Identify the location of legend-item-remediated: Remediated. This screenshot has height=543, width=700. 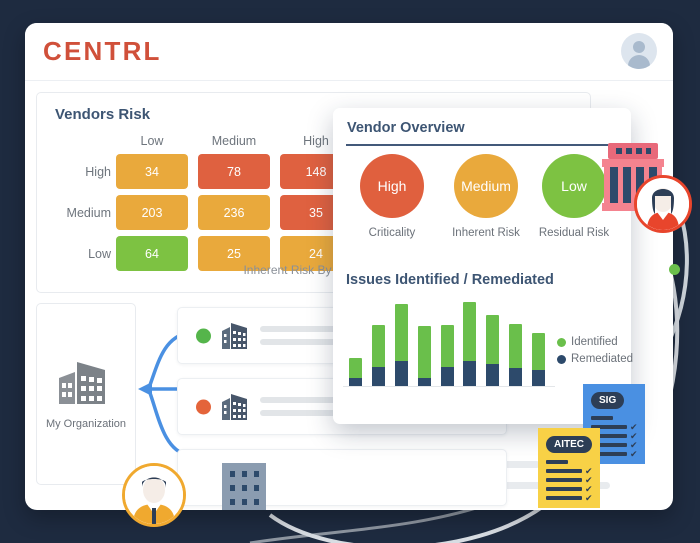
(595, 359).